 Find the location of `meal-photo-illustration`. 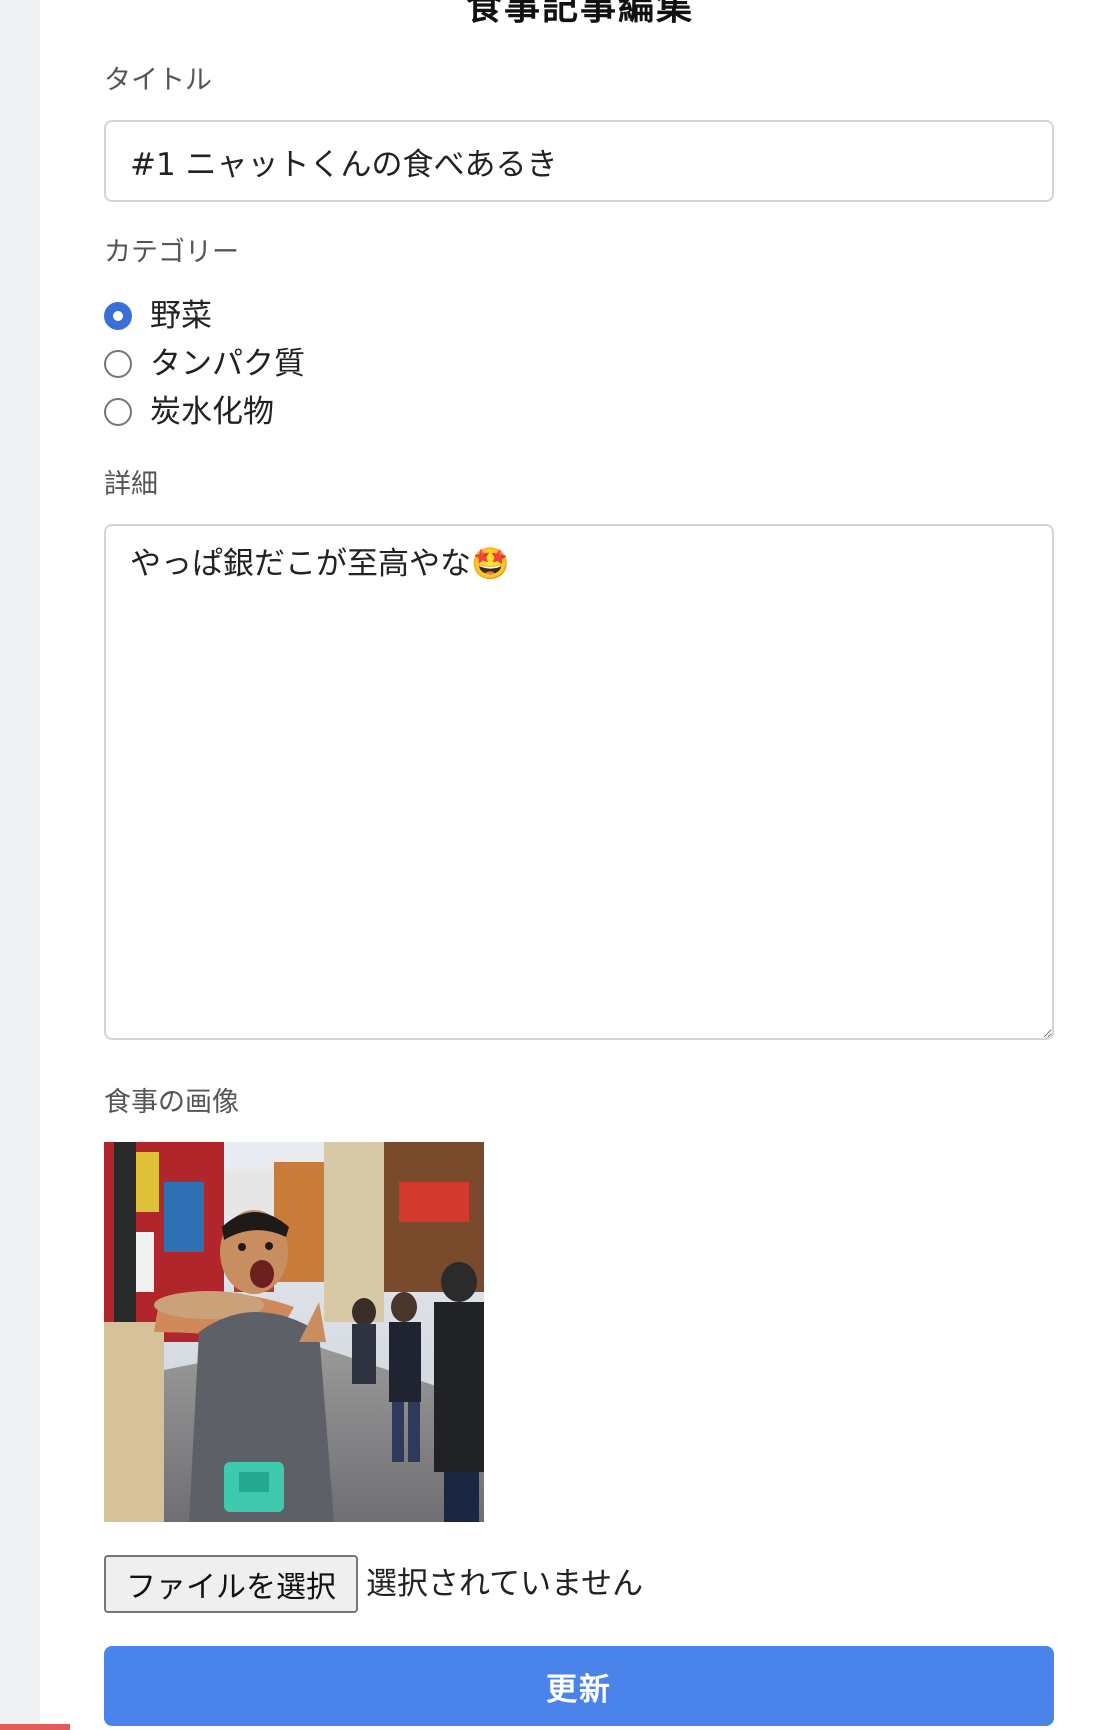

meal-photo-illustration is located at coordinates (294, 1332).